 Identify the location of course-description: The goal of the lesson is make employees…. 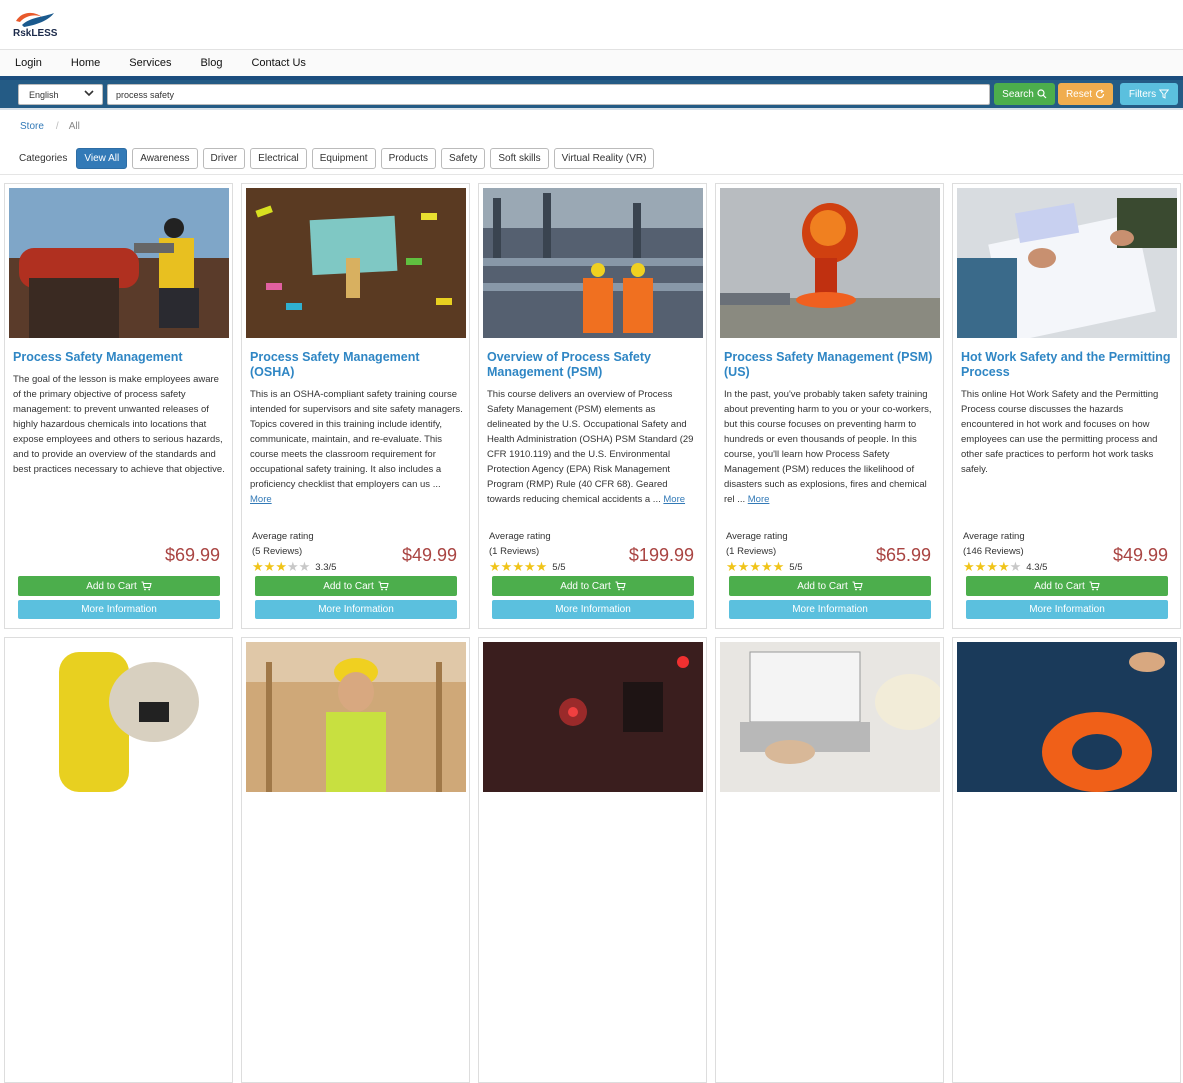
(120, 424).